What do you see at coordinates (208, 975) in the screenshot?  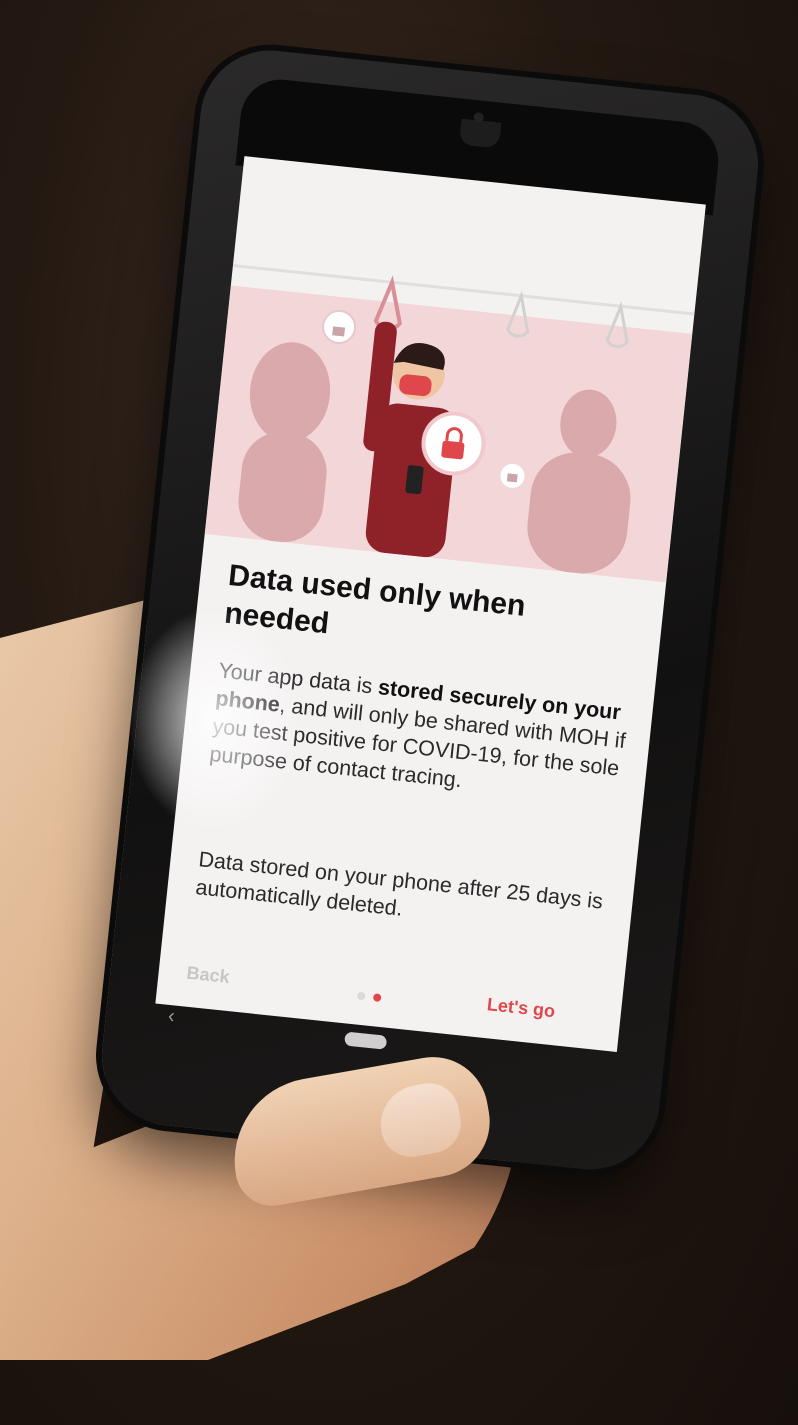 I see `back-button: Back` at bounding box center [208, 975].